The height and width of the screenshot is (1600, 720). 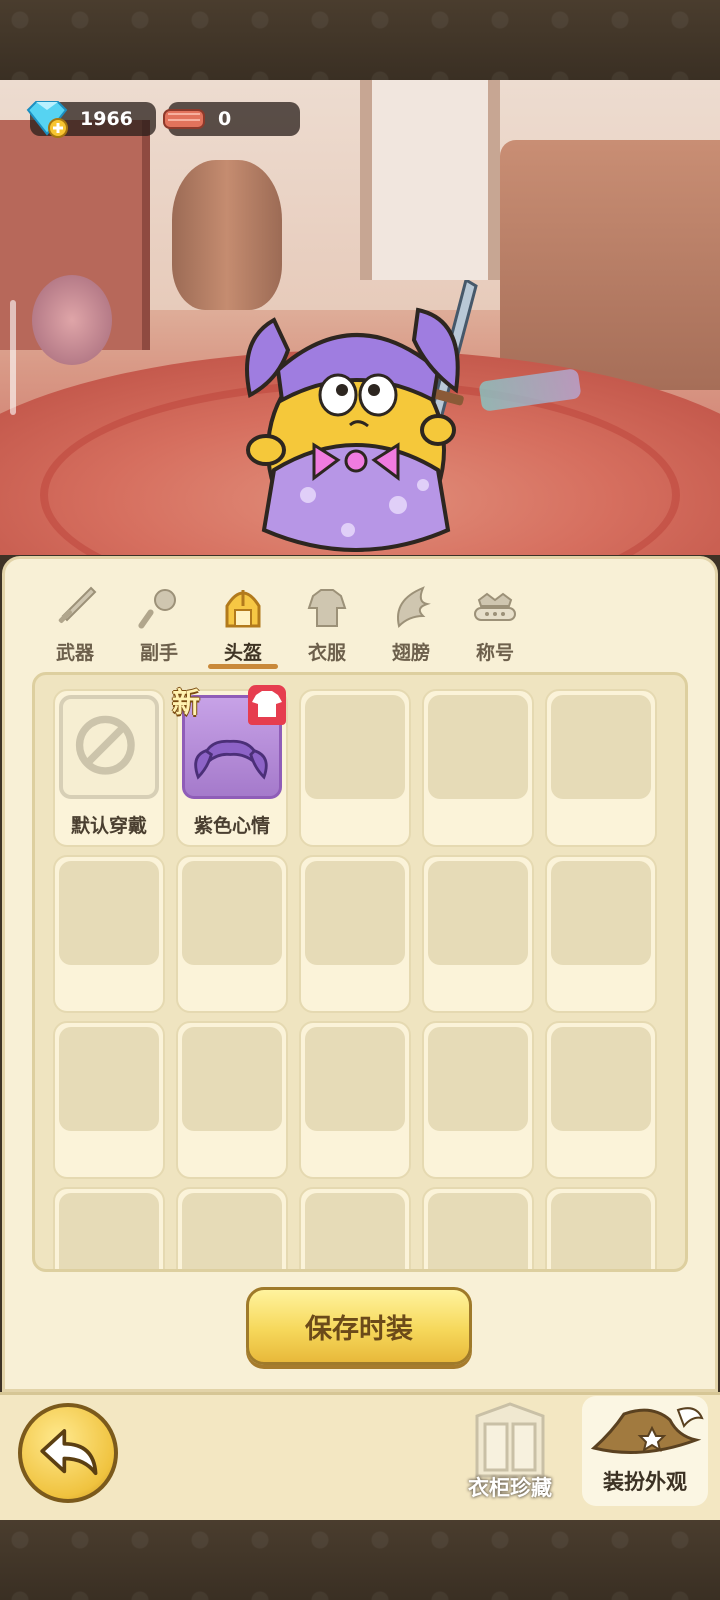 I want to click on tab-clothes: 衣服, so click(x=327, y=626).